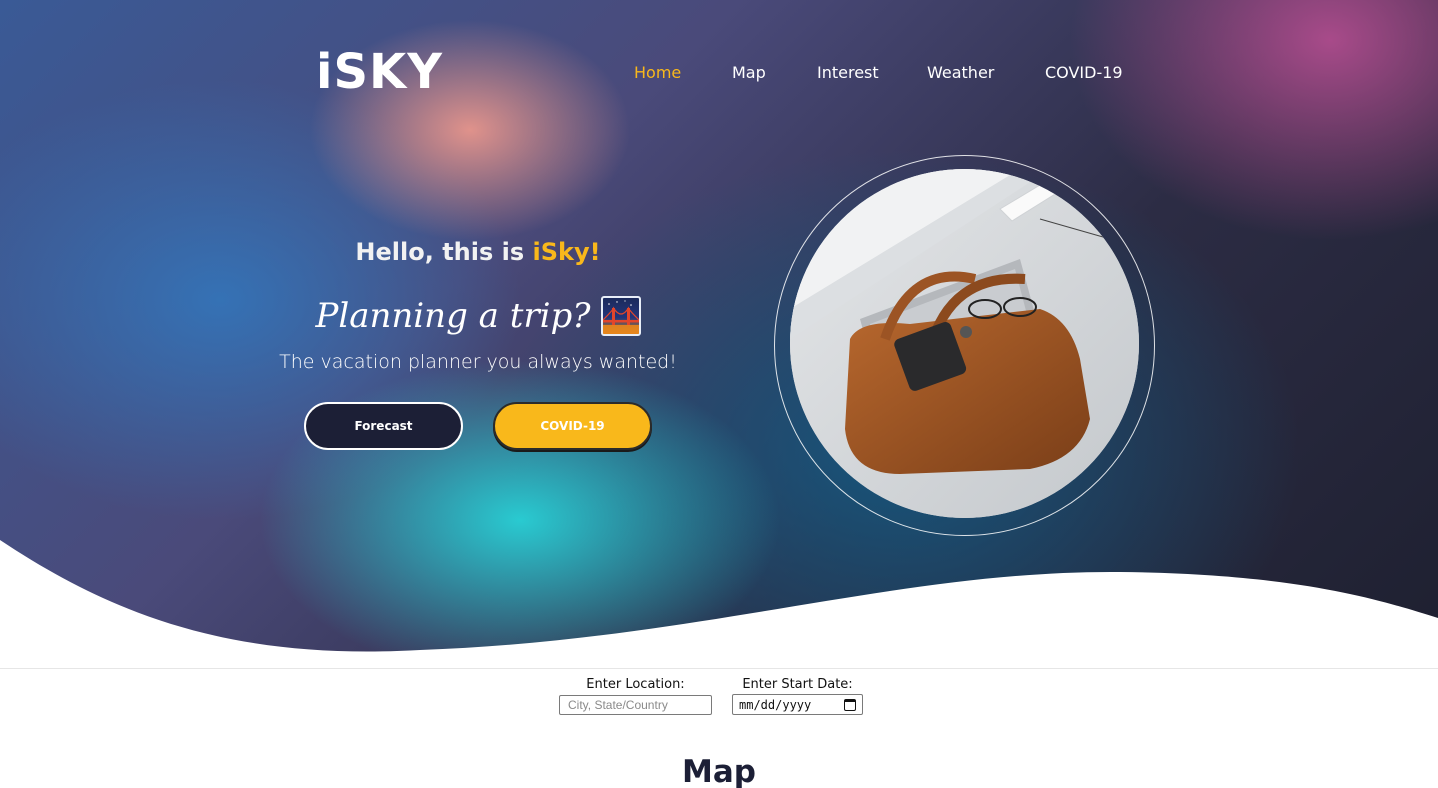 This screenshot has height=788, width=1438. I want to click on bridge-at-night-icon, so click(620, 316).